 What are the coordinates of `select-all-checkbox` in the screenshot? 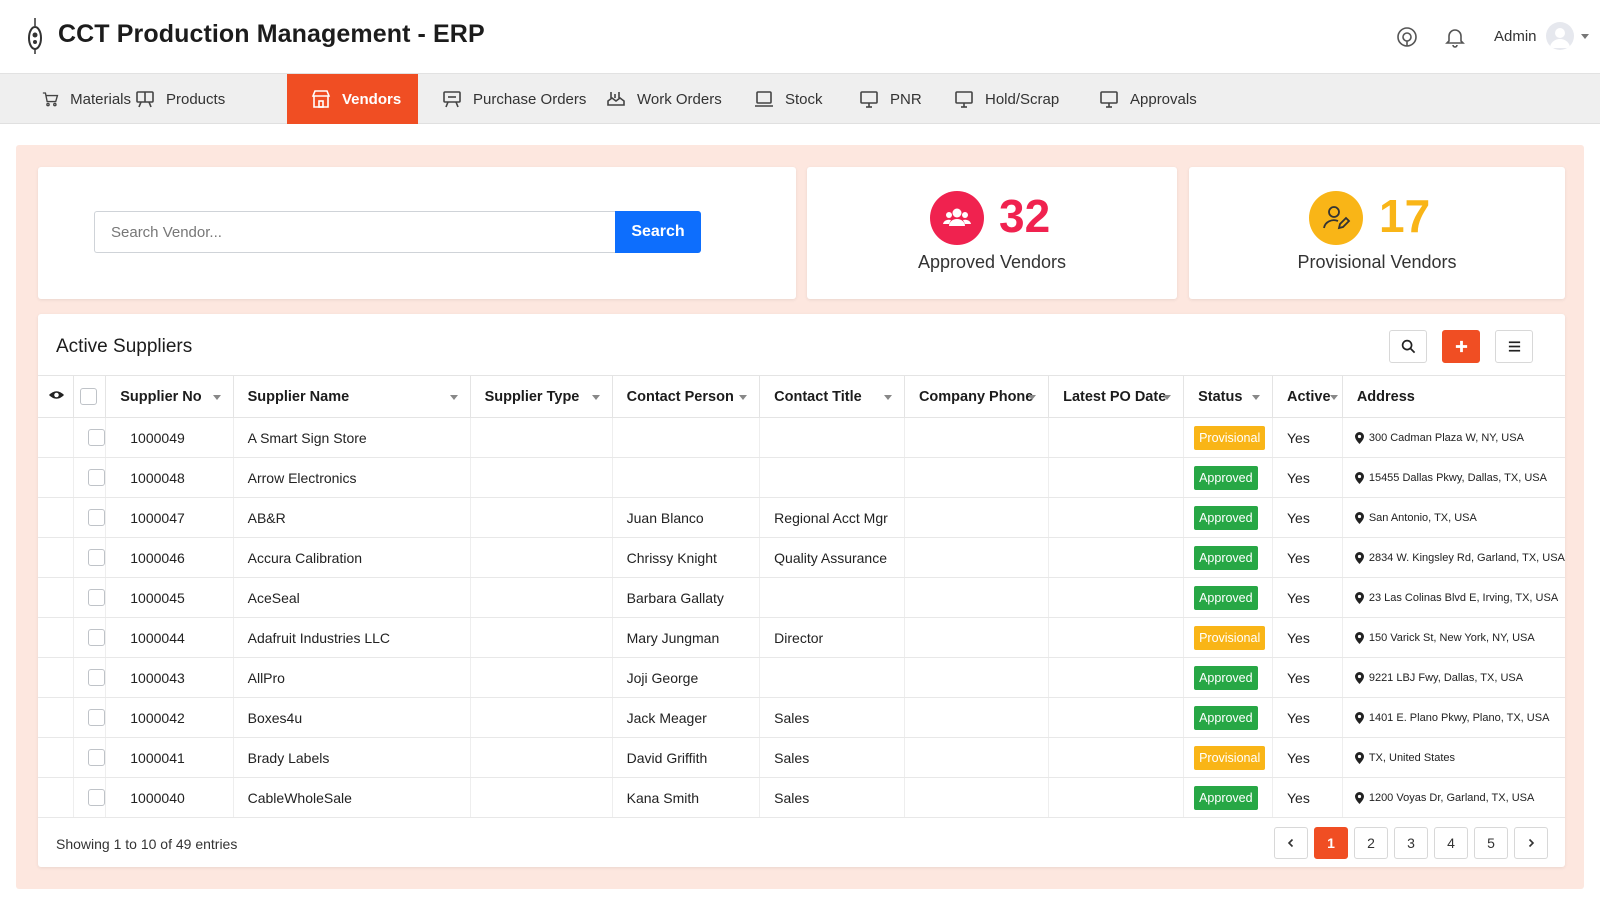 It's located at (89, 396).